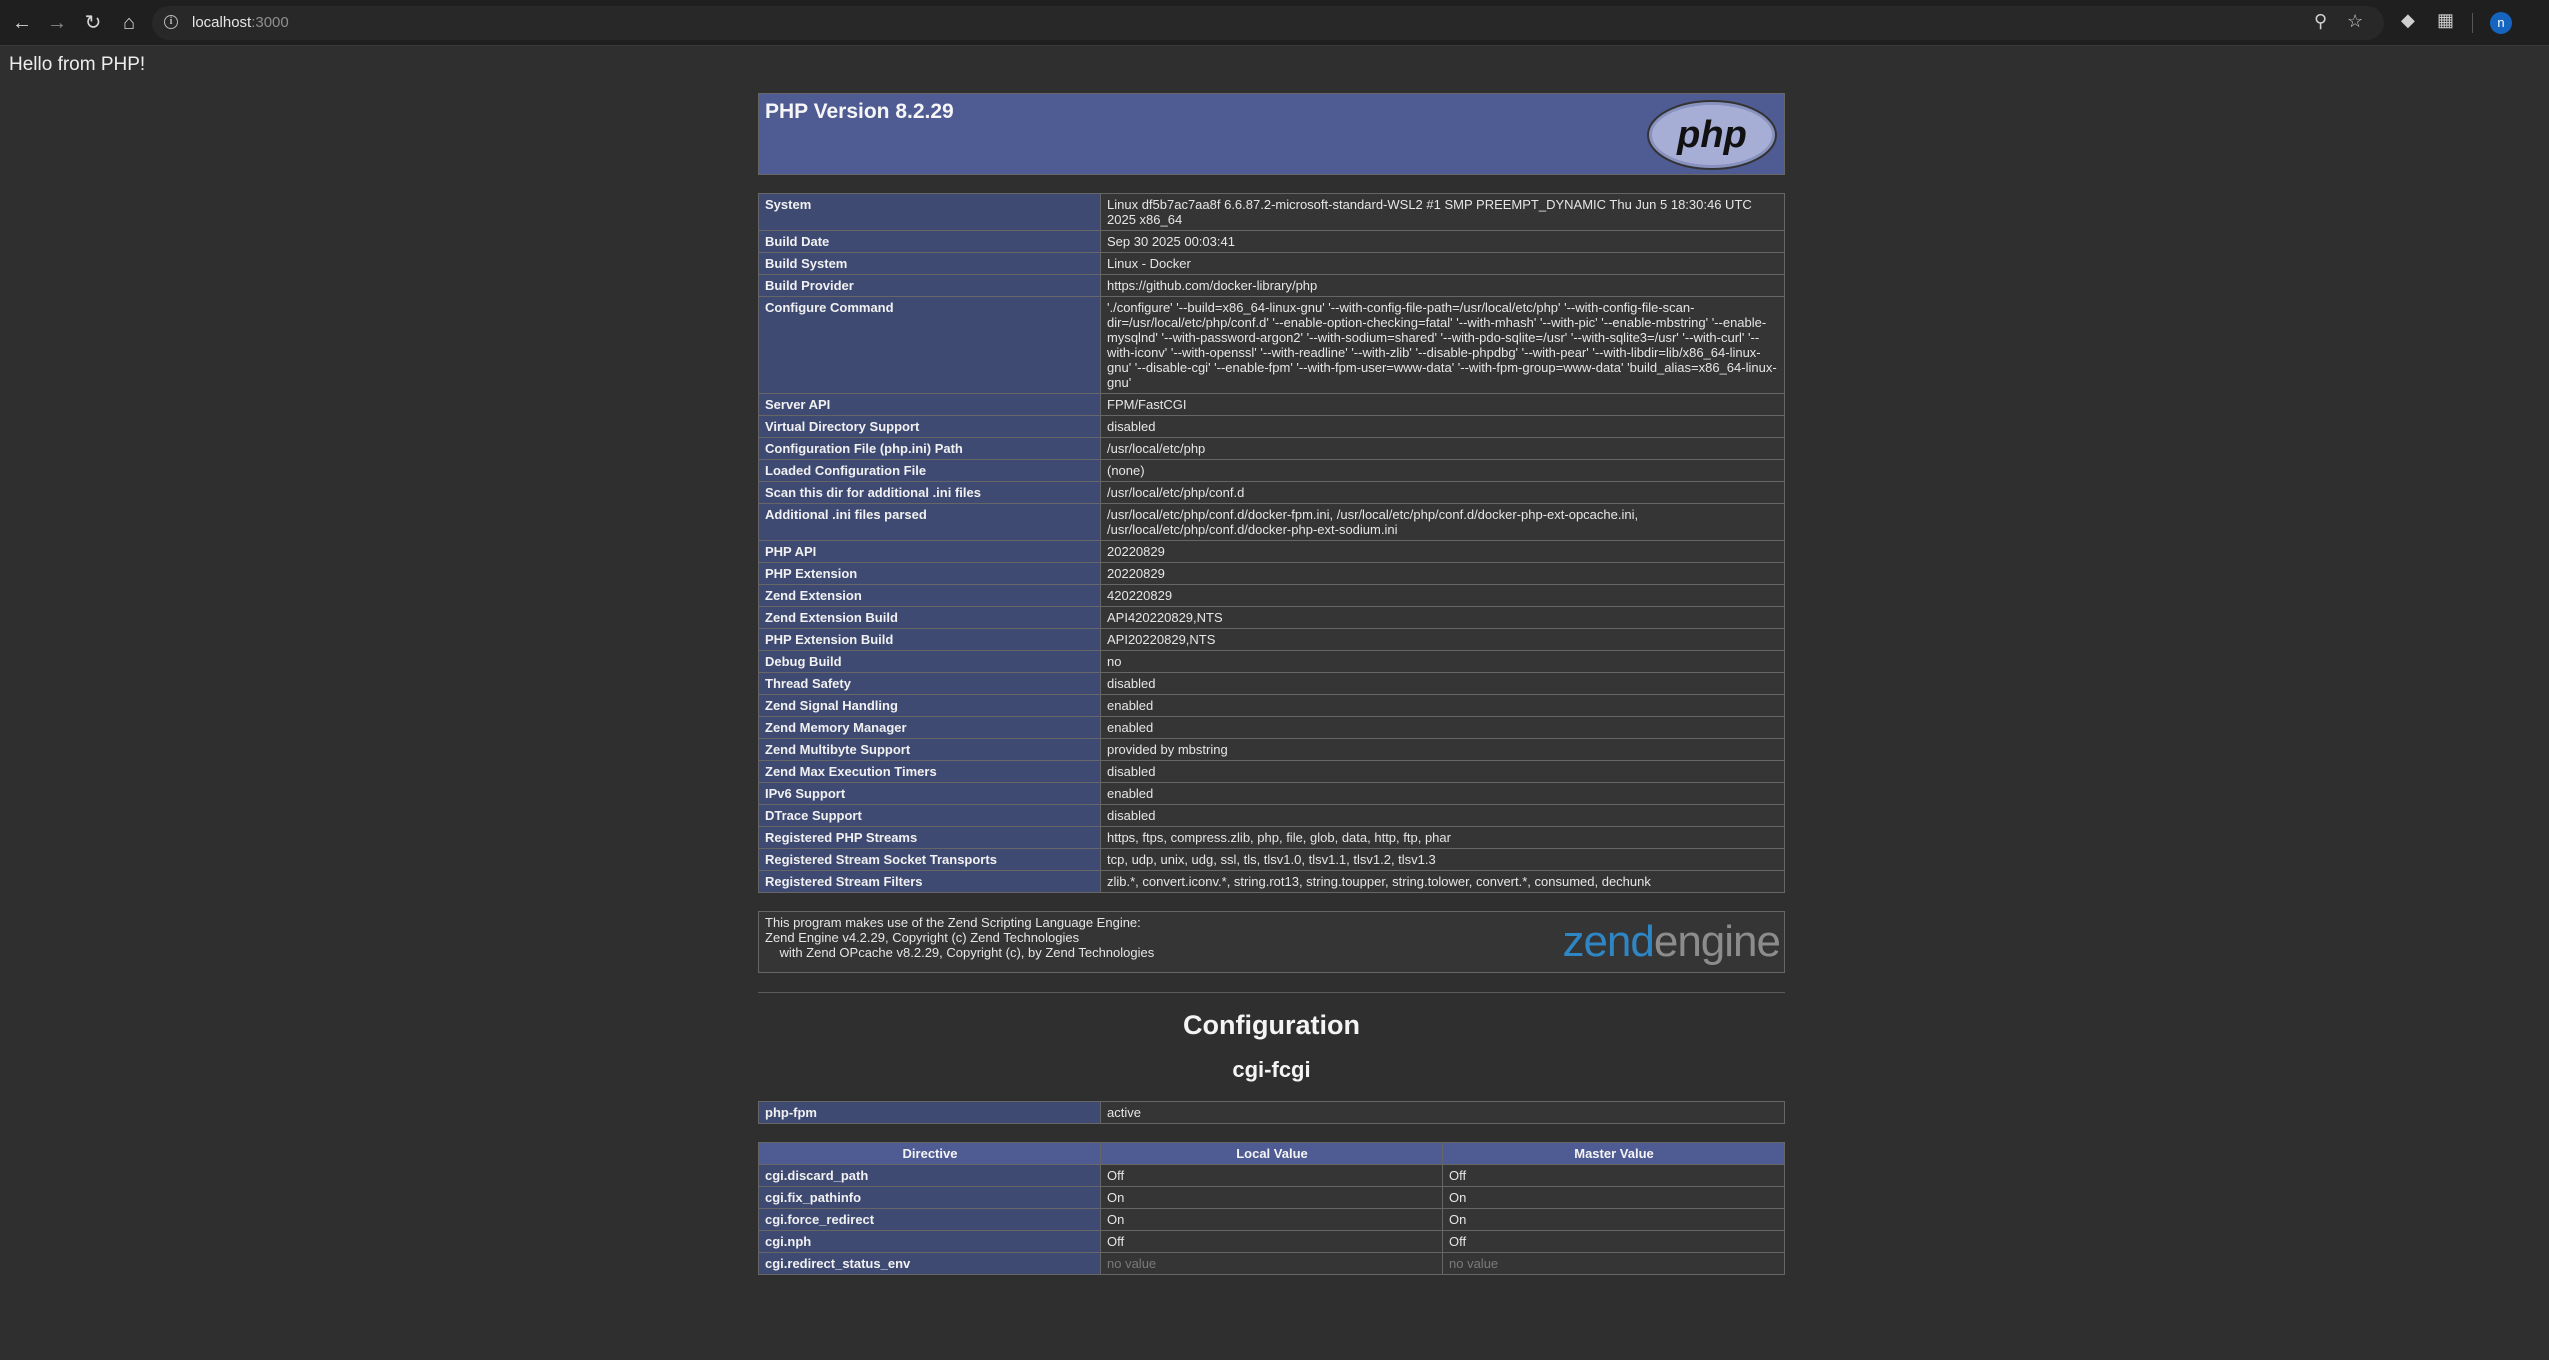  Describe the element at coordinates (929, 749) in the screenshot. I see `info-key: Zend Multibyte Support` at that location.